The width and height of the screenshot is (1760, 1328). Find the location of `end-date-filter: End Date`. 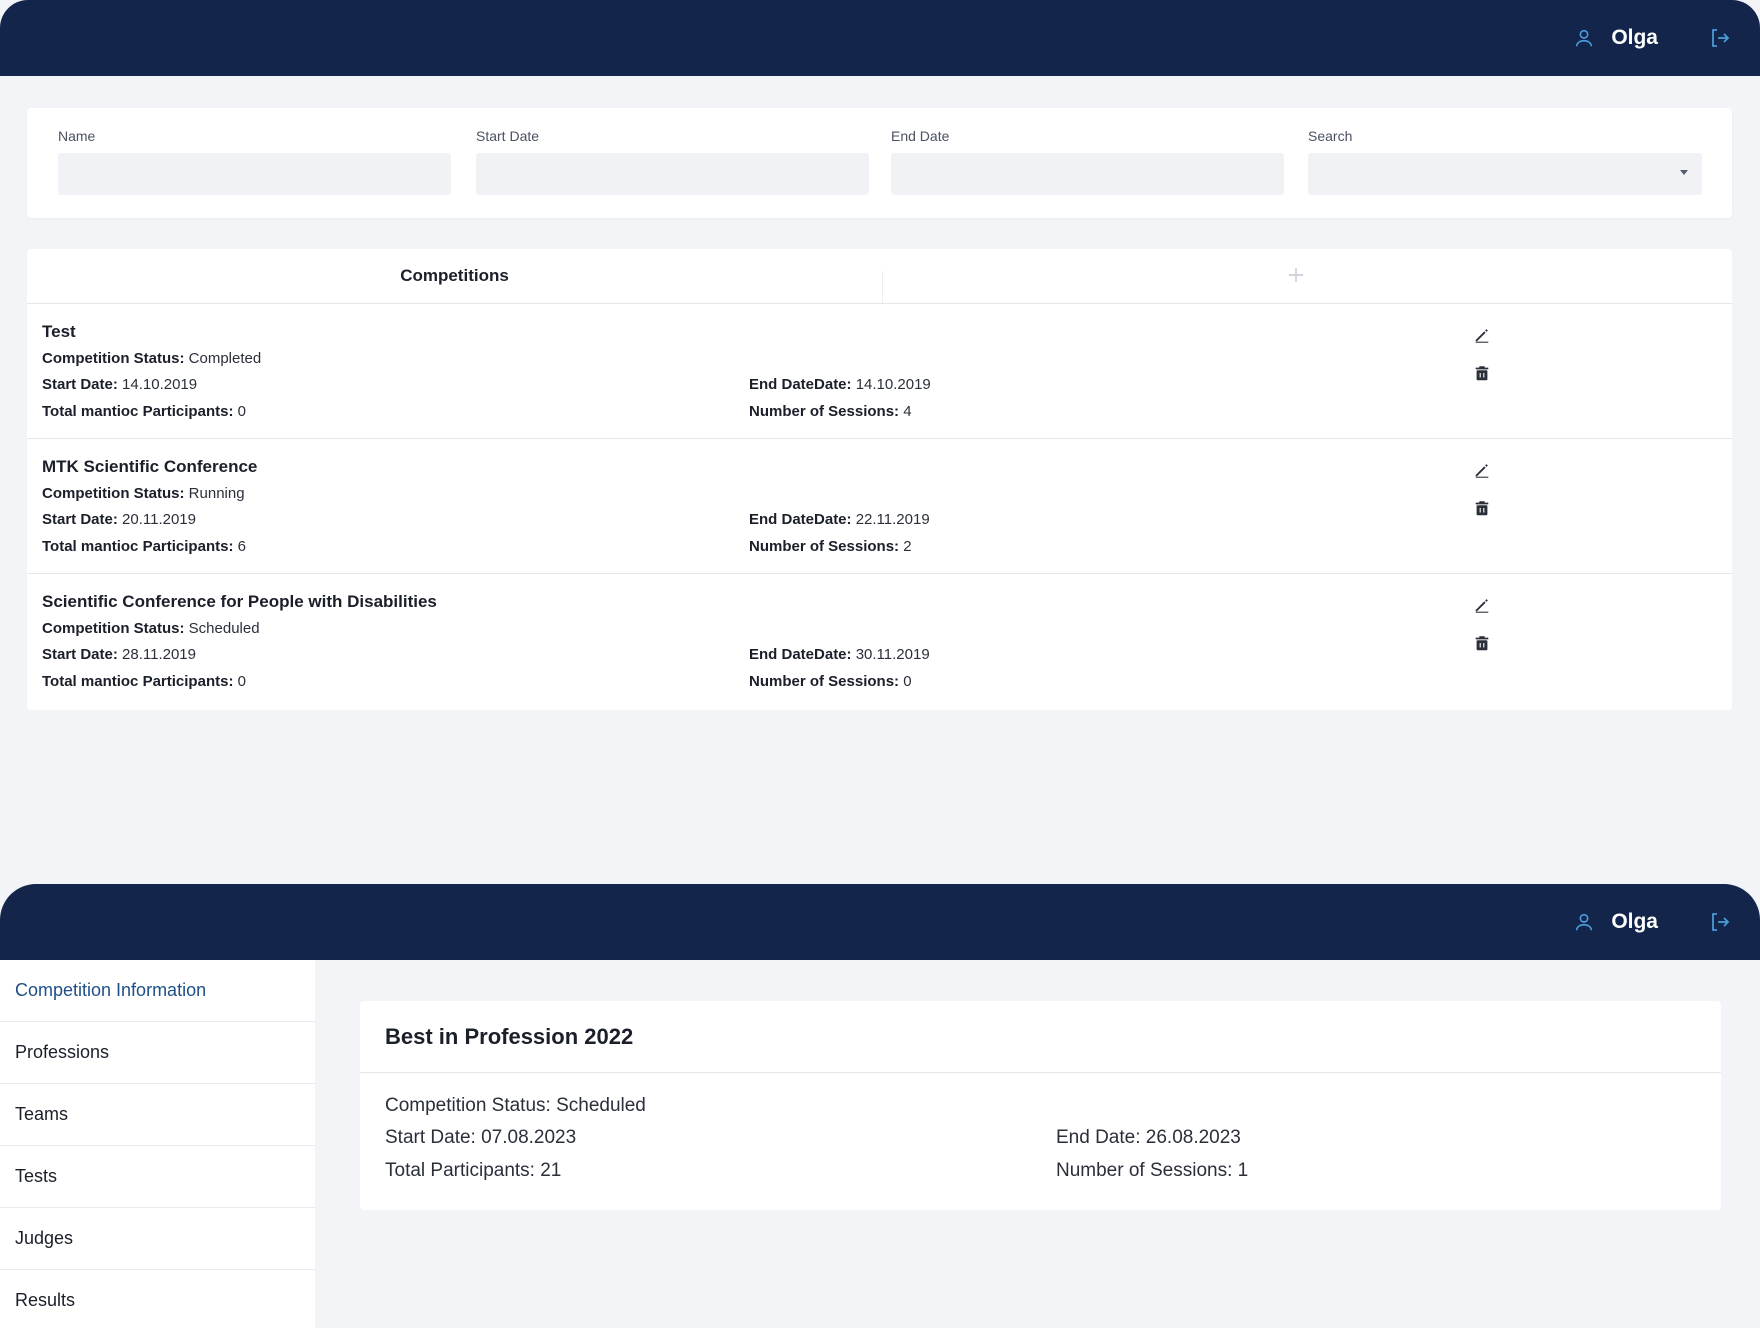

end-date-filter: End Date is located at coordinates (1087, 161).